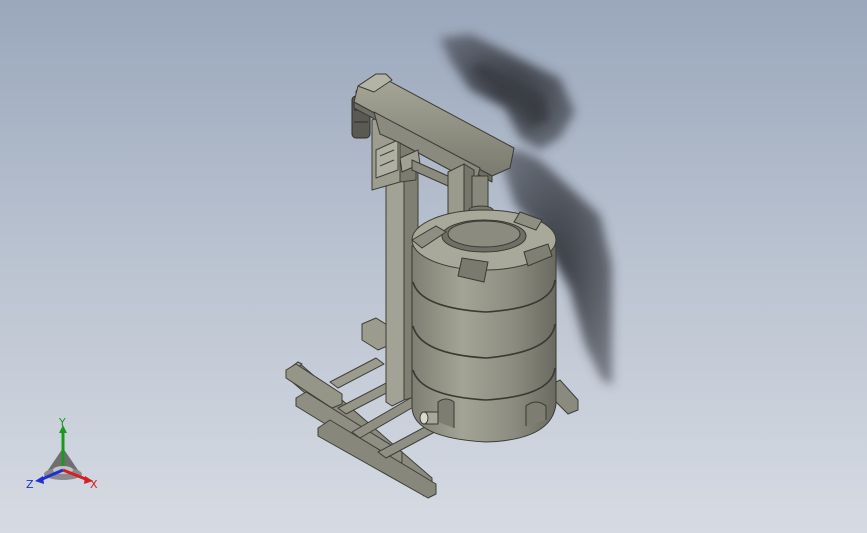  What do you see at coordinates (66, 458) in the screenshot?
I see `view-orientation-triad: Y X Z` at bounding box center [66, 458].